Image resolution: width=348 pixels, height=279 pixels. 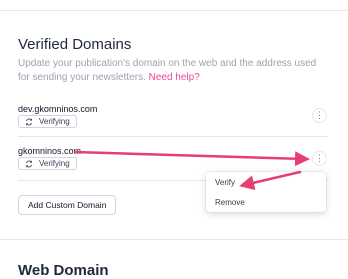 I want to click on menu-item-remove: Remove, so click(x=230, y=202).